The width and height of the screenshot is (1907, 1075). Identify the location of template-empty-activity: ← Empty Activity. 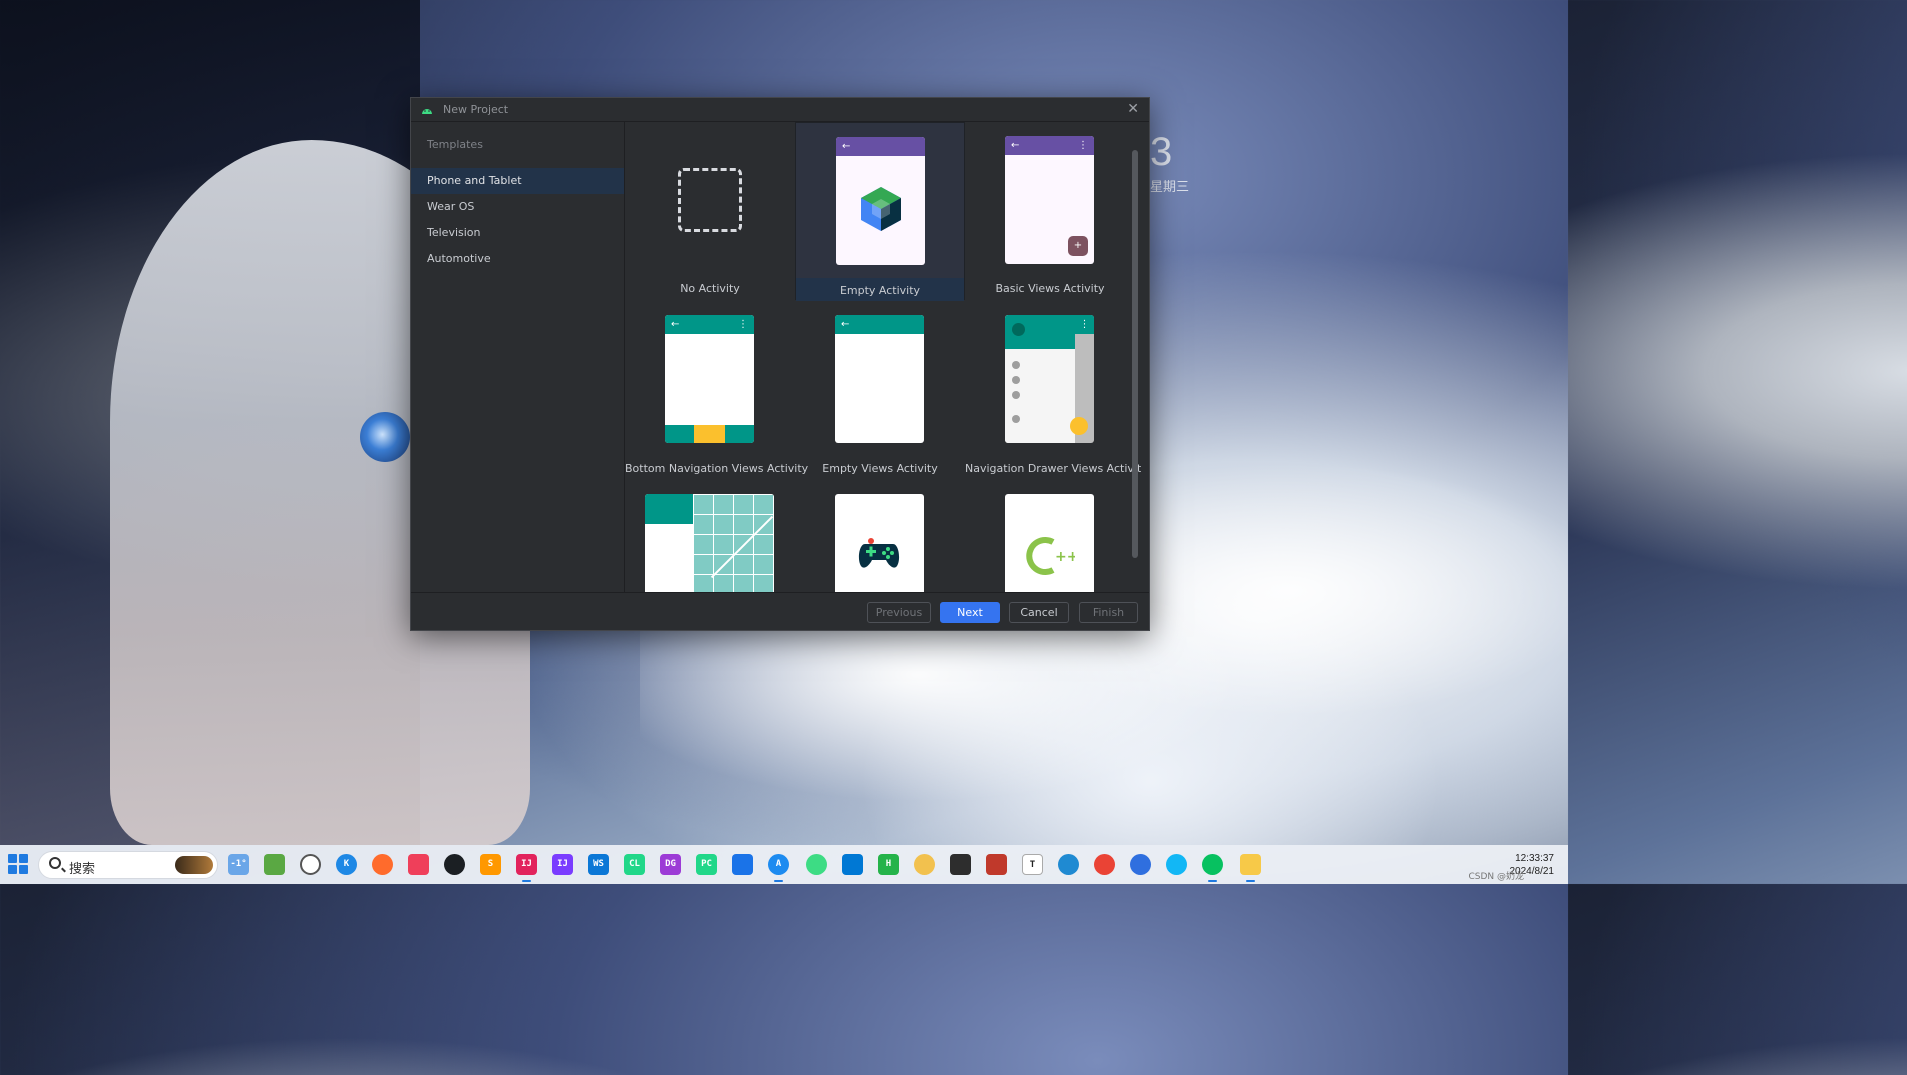
(880, 211).